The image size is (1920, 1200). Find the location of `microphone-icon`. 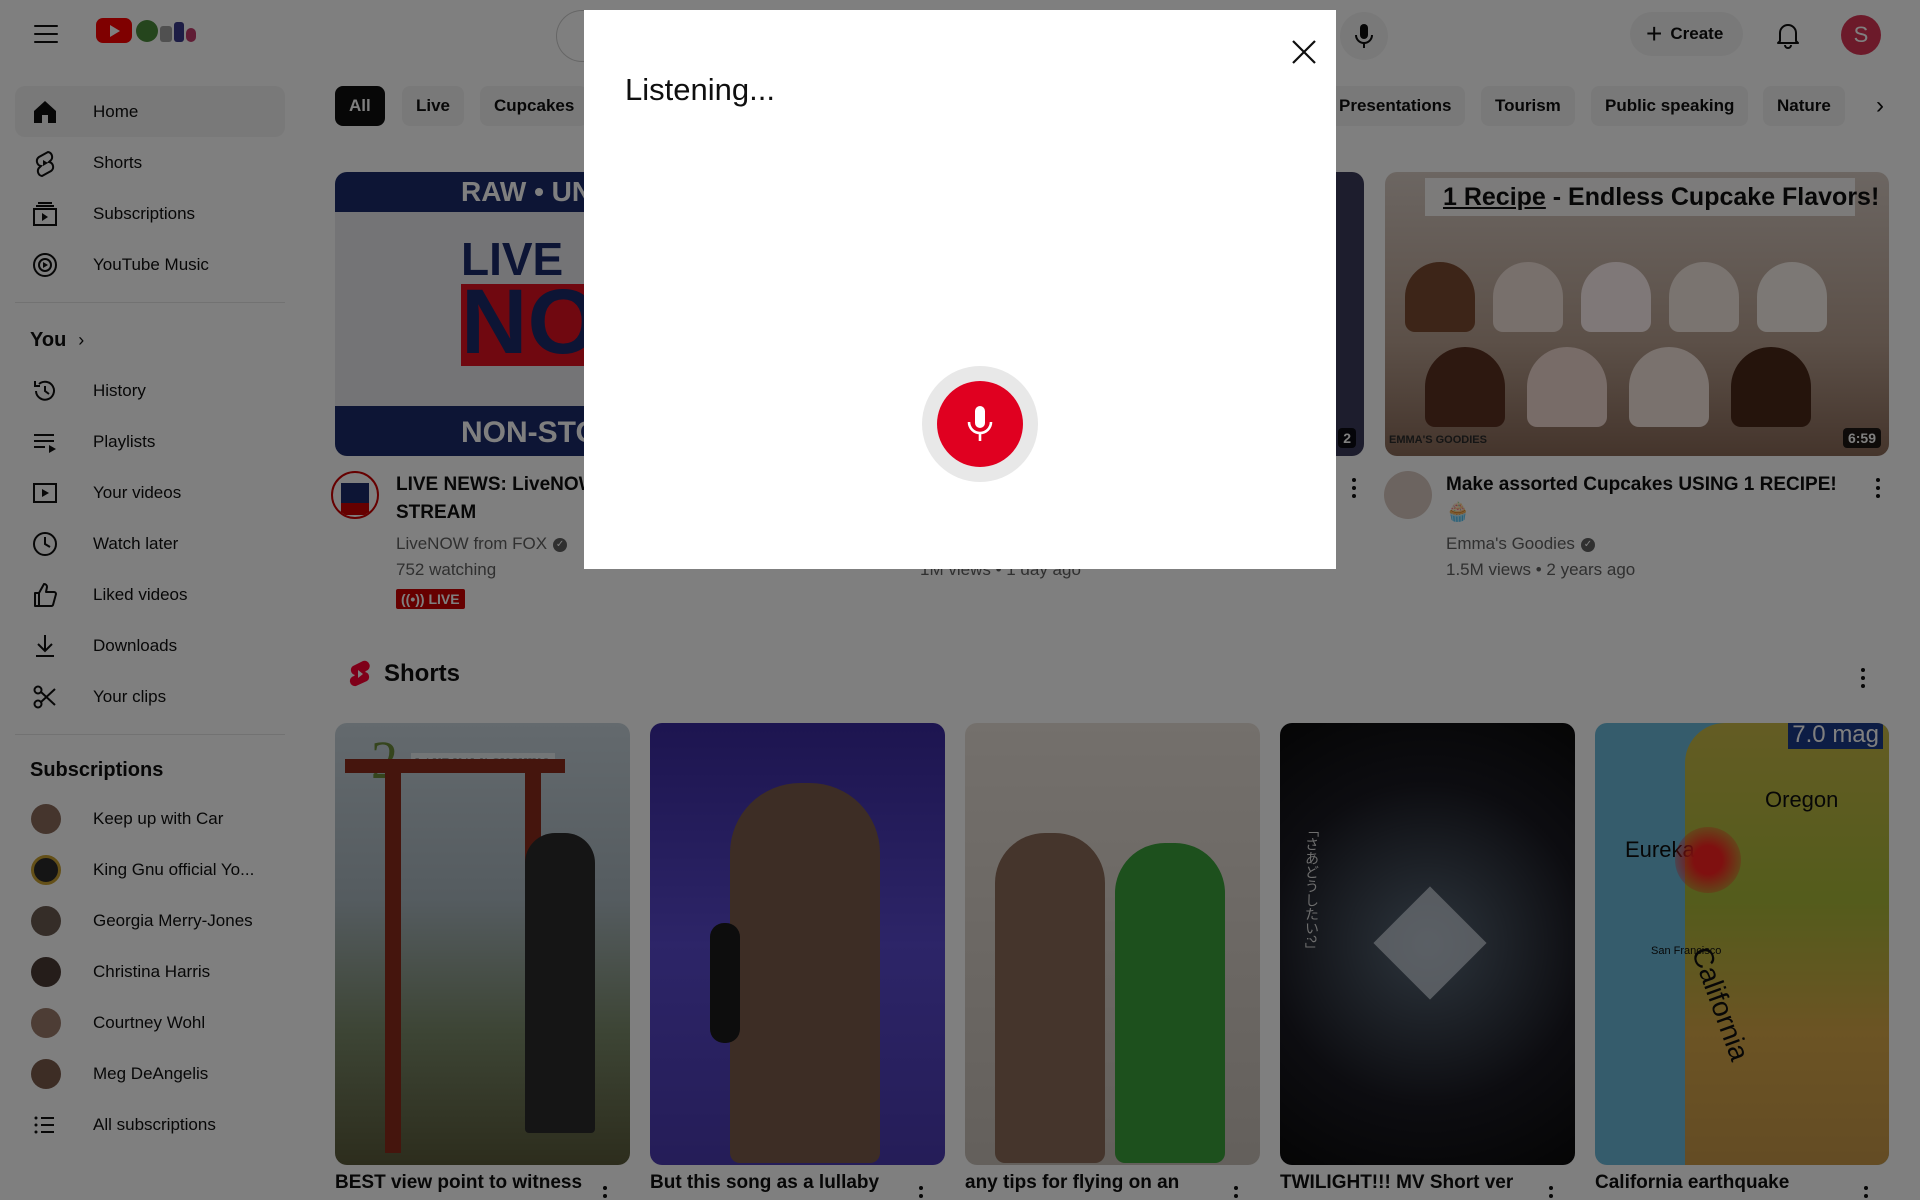

microphone-icon is located at coordinates (980, 423).